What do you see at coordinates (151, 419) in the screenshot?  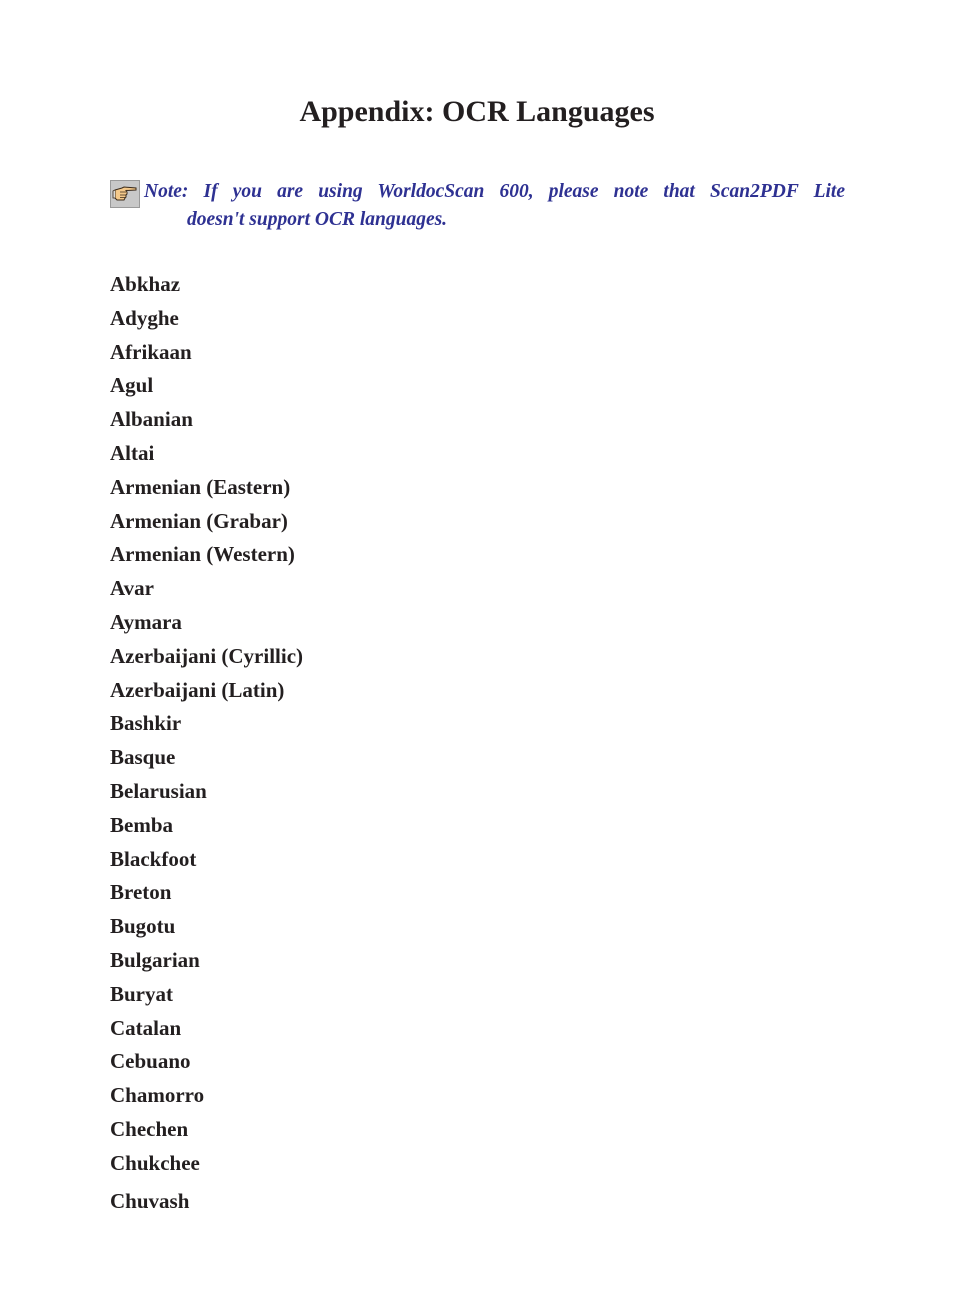 I see `language-item: Albanian` at bounding box center [151, 419].